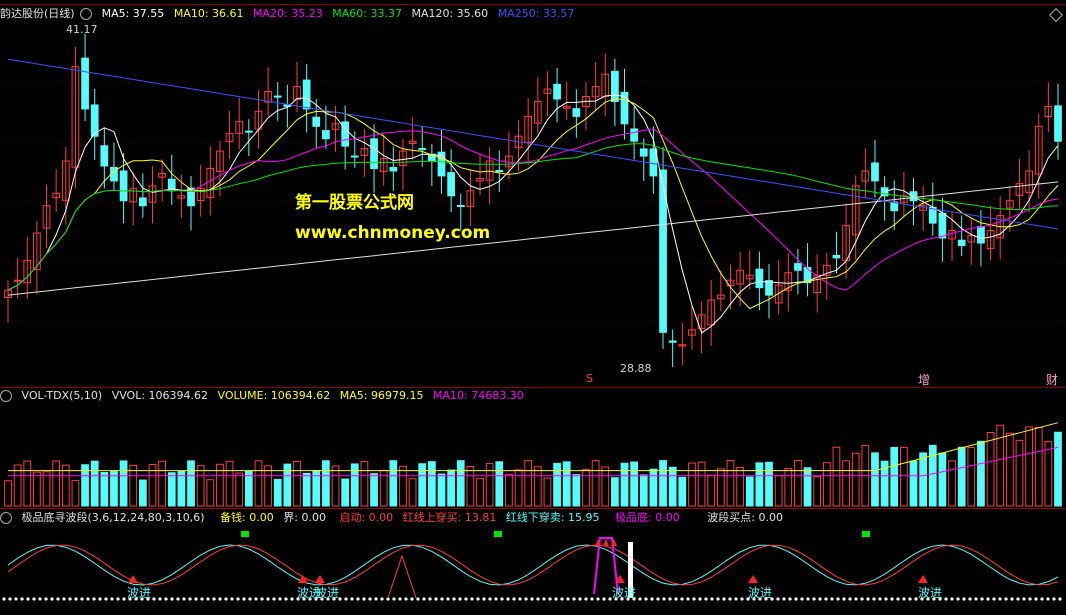  What do you see at coordinates (1052, 380) in the screenshot?
I see `cai-marker: 财` at bounding box center [1052, 380].